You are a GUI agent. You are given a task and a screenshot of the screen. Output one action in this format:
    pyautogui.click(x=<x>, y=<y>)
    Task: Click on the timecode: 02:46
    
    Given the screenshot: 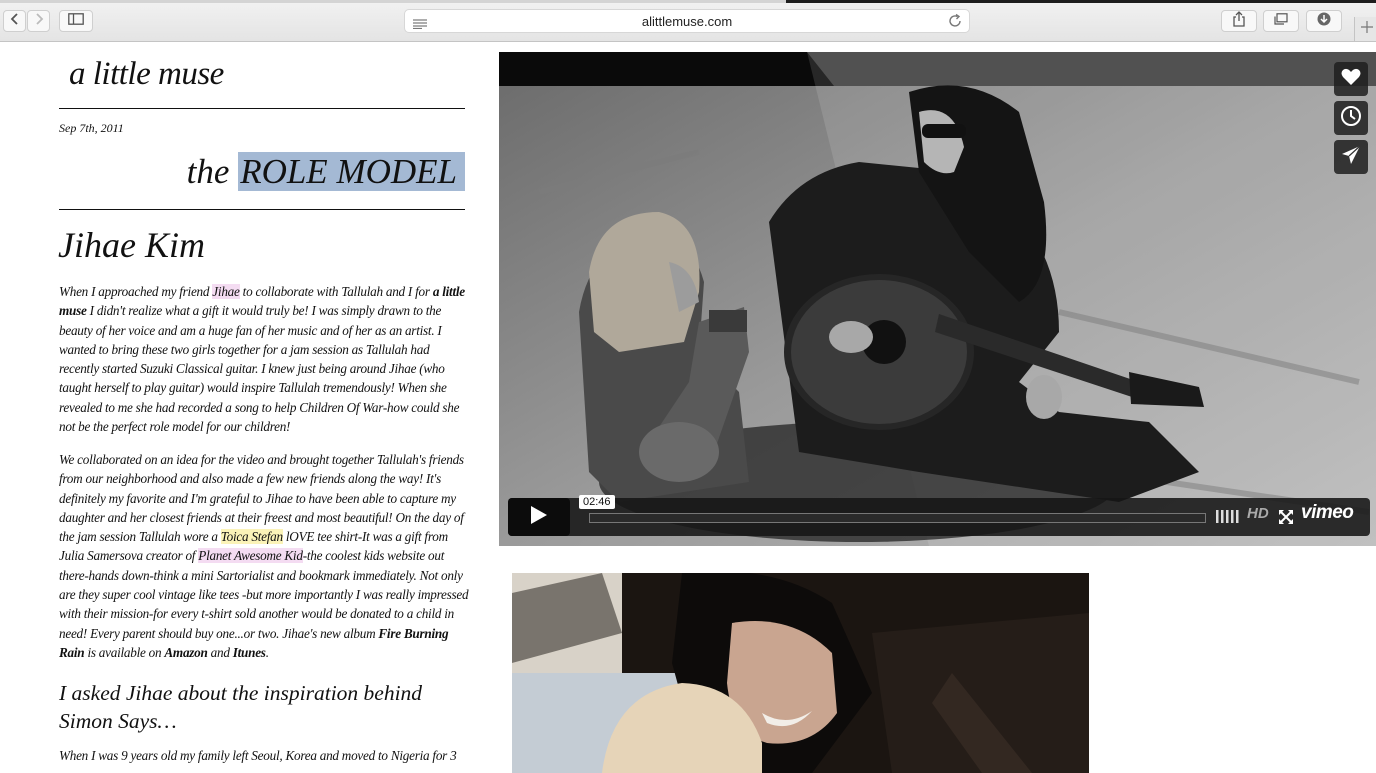 What is the action you would take?
    pyautogui.click(x=597, y=502)
    